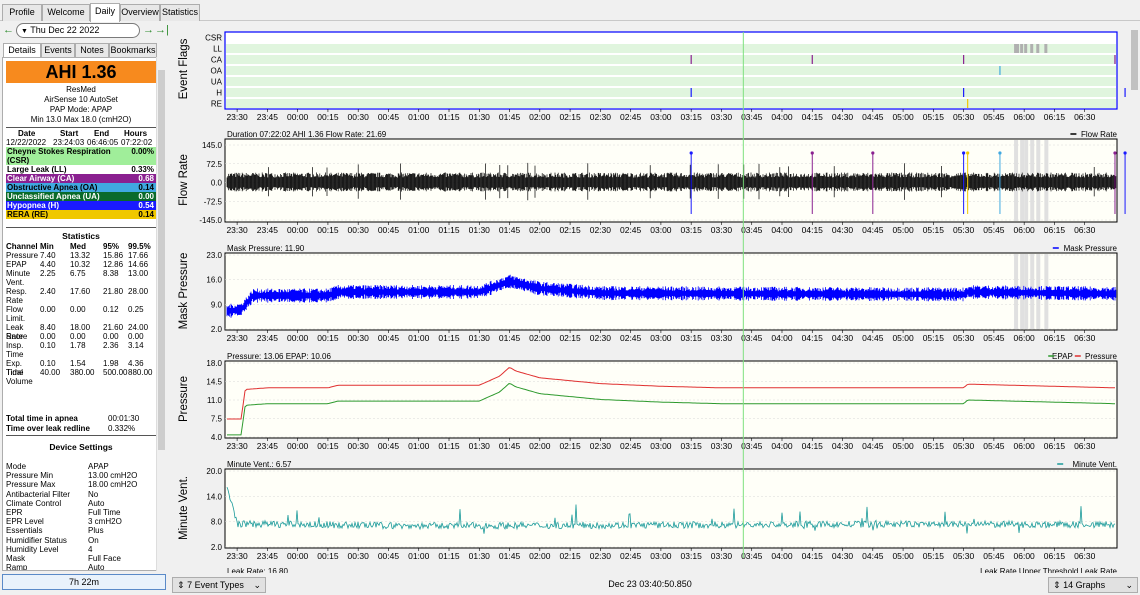 The width and height of the screenshot is (1140, 595). What do you see at coordinates (96, 531) in the screenshot?
I see `setting-value: Plus` at bounding box center [96, 531].